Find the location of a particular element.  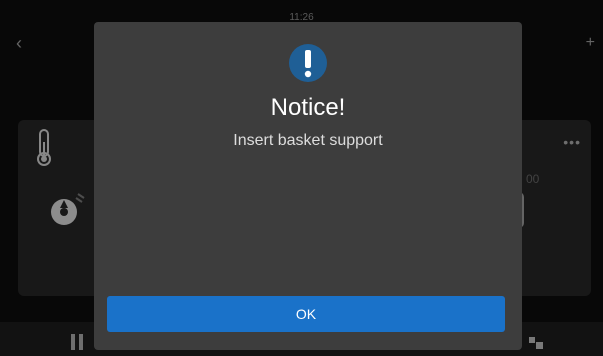

ok-button: OK is located at coordinates (306, 314).